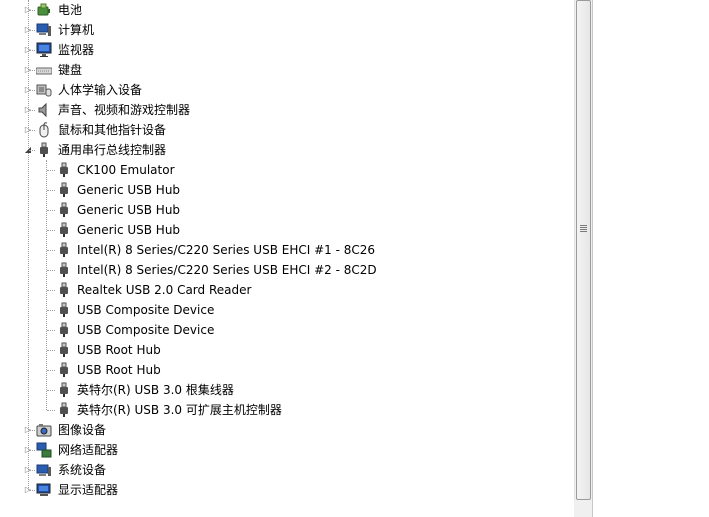  I want to click on window-border, so click(594, 258).